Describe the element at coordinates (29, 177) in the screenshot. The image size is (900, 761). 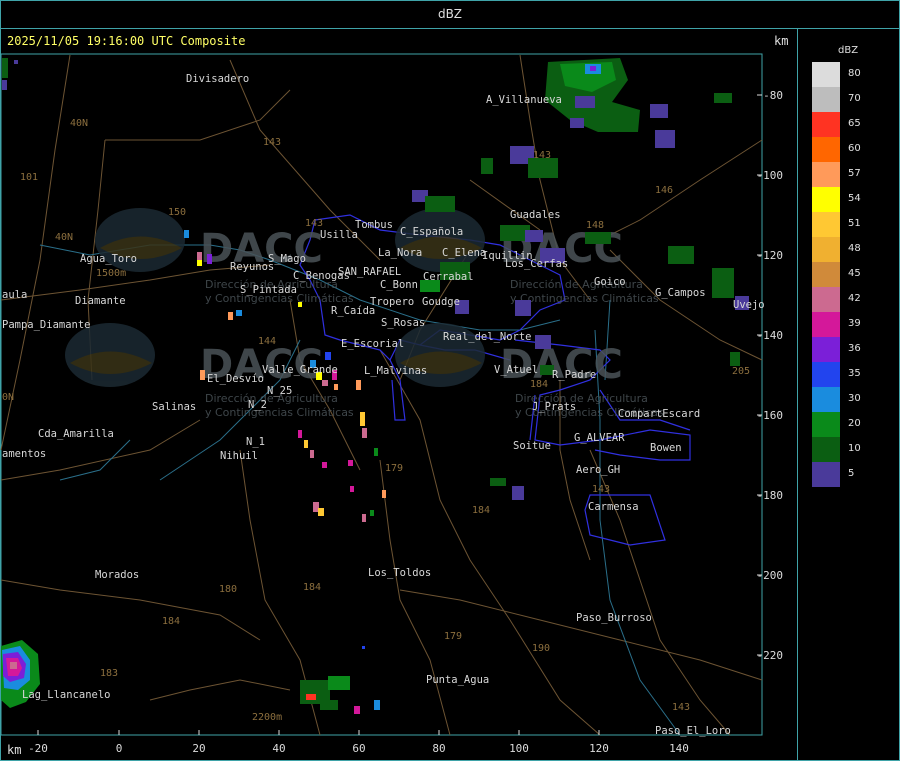
I see `road-label: 101` at that location.